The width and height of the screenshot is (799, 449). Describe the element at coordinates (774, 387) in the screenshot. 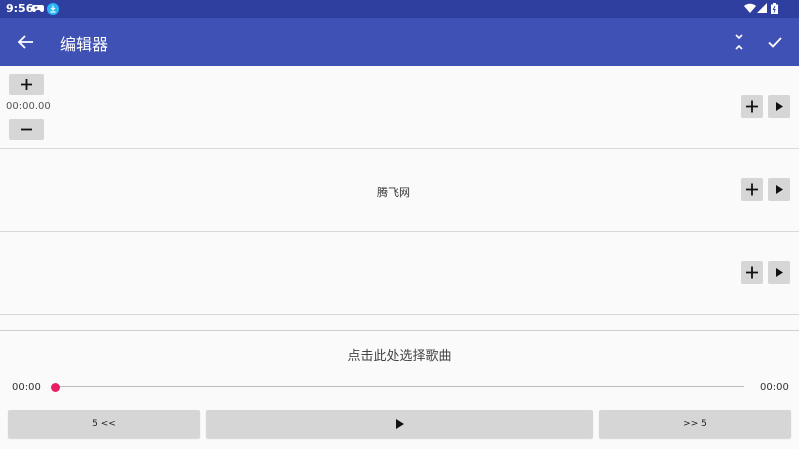

I see `total-time: 00:00` at that location.